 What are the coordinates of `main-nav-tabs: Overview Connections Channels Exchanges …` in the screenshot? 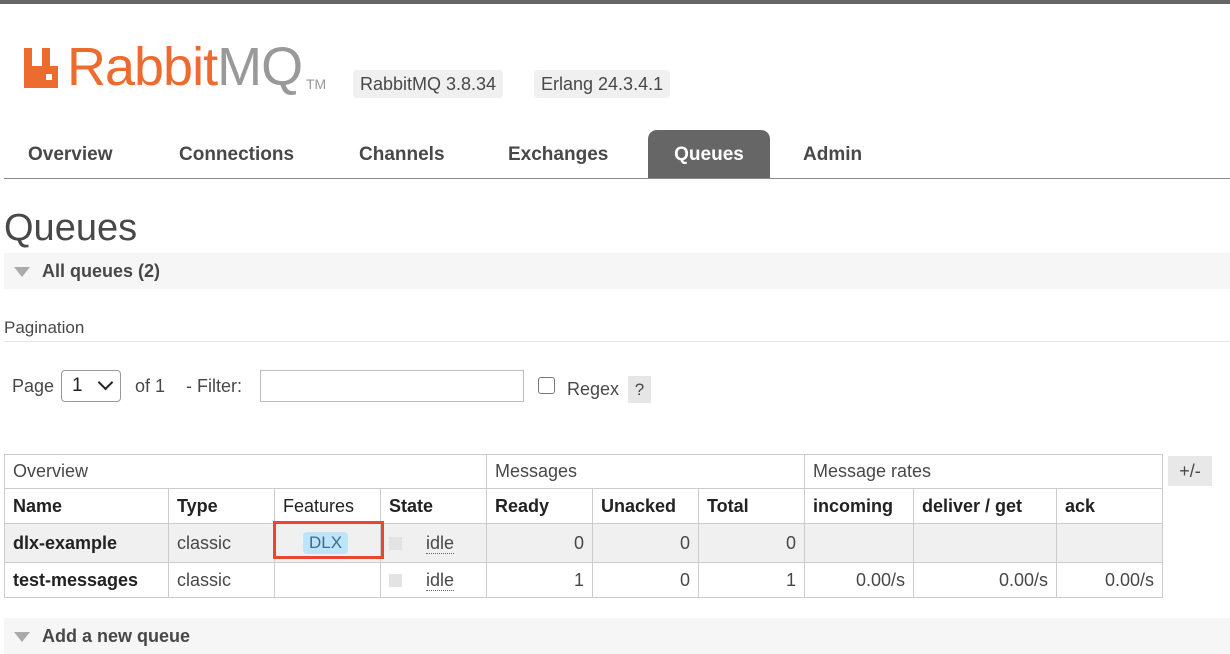 It's located at (617, 154).